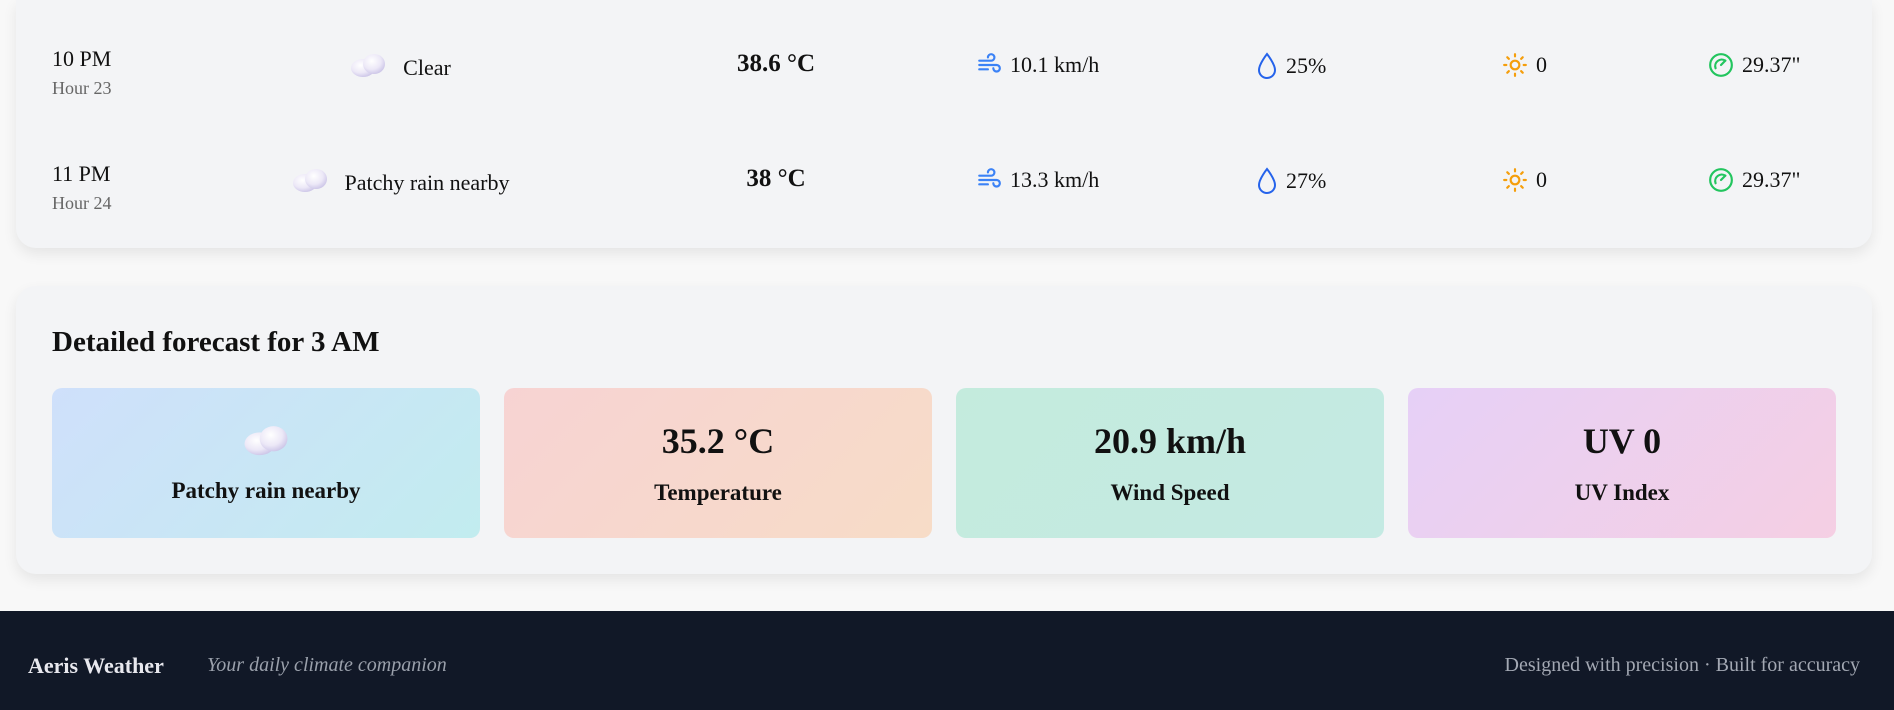 Image resolution: width=1894 pixels, height=710 pixels. I want to click on footer-tagline: Your daily climate companion, so click(327, 665).